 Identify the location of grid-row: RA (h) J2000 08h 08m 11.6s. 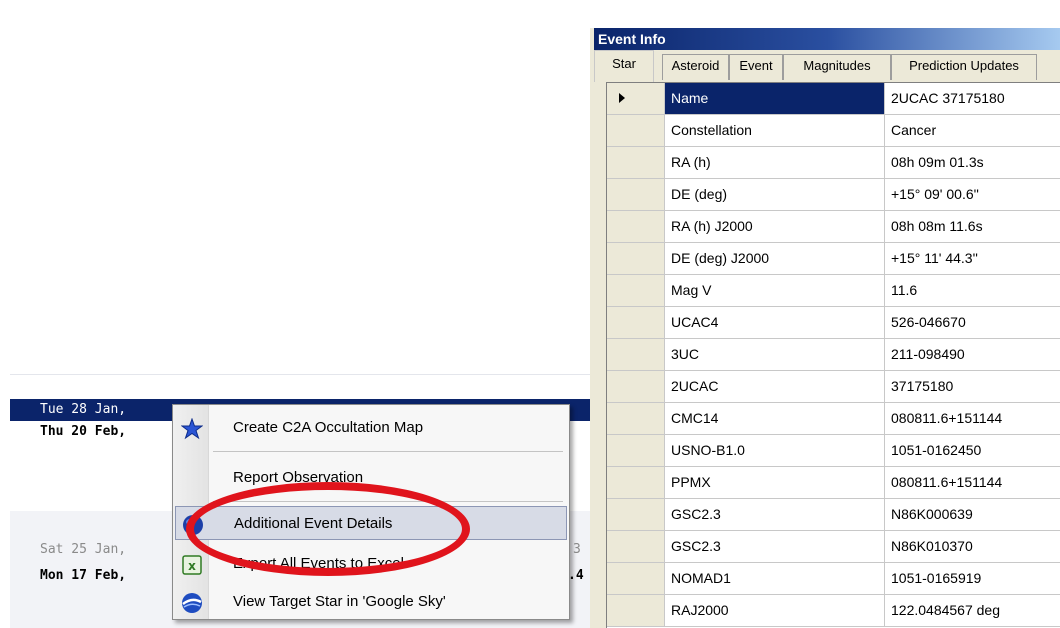
(833, 227).